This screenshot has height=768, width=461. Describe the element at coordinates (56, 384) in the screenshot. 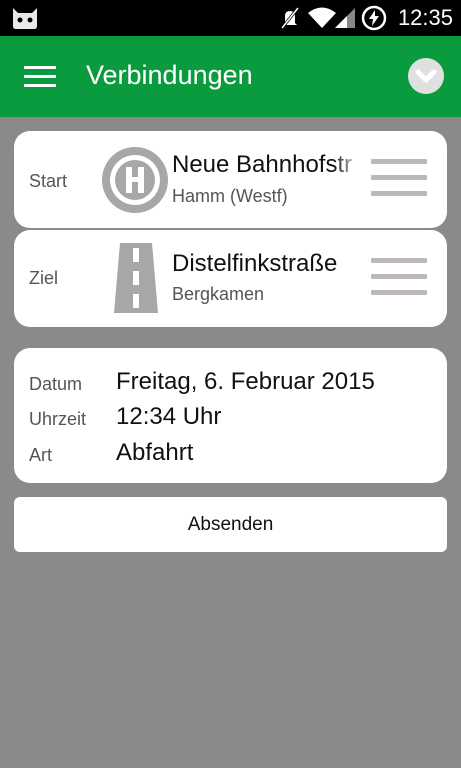

I see `date-label: Datum` at that location.